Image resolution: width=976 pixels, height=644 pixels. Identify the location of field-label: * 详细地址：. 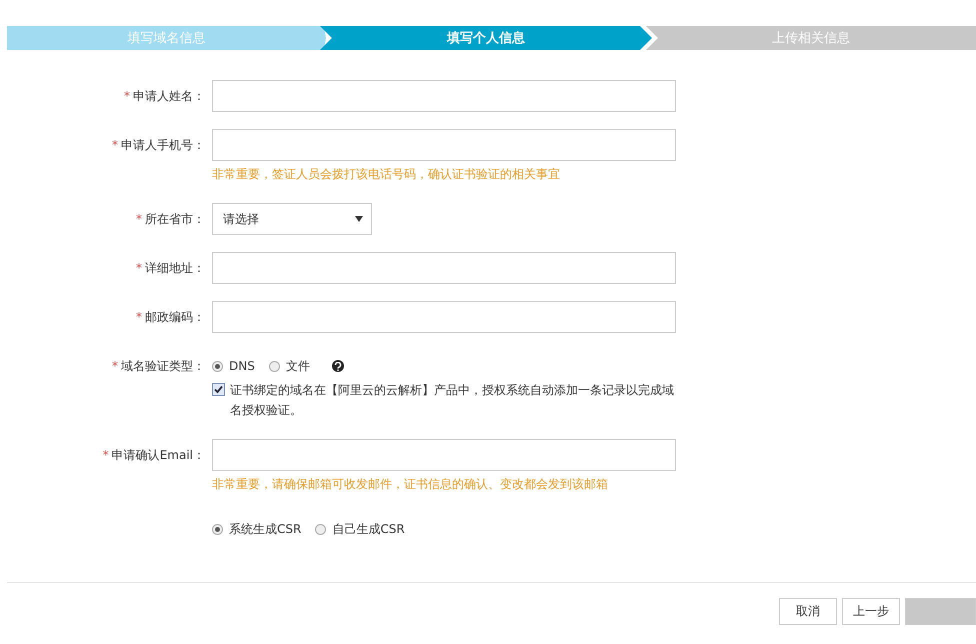
(170, 268).